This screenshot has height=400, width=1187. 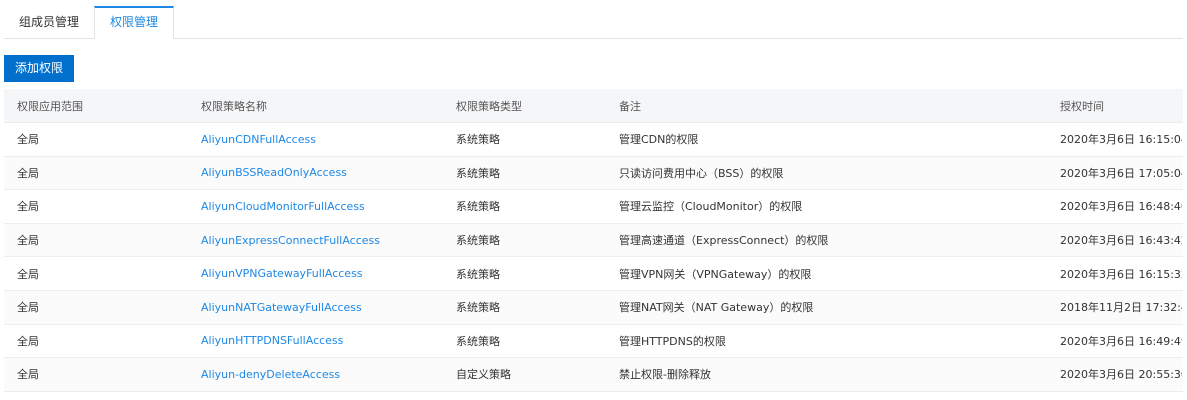 What do you see at coordinates (672, 341) in the screenshot?
I see `cell-note: 管理HTTPDNS的权限` at bounding box center [672, 341].